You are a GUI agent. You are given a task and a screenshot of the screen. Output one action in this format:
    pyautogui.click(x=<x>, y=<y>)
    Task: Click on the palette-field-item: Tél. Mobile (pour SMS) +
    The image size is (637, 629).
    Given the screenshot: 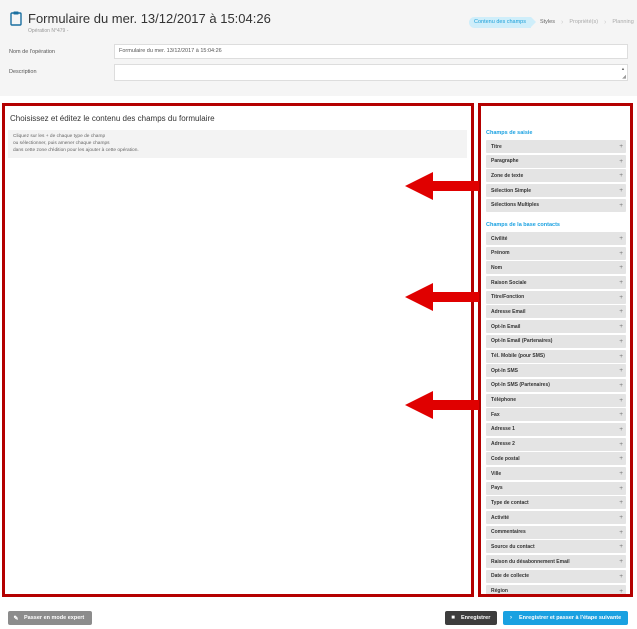 What is the action you would take?
    pyautogui.click(x=556, y=356)
    